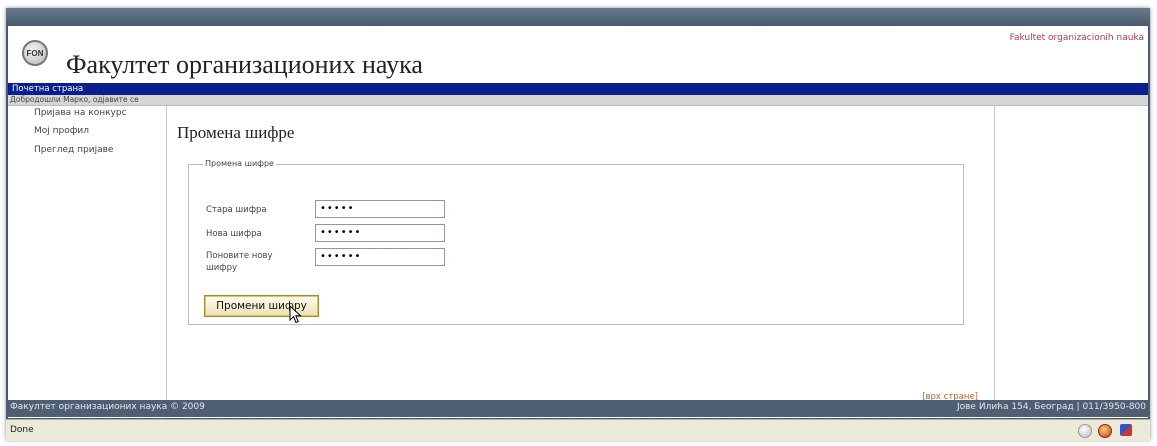  What do you see at coordinates (239, 262) in the screenshot?
I see `repeat-password-label: Поновите нову шифру` at bounding box center [239, 262].